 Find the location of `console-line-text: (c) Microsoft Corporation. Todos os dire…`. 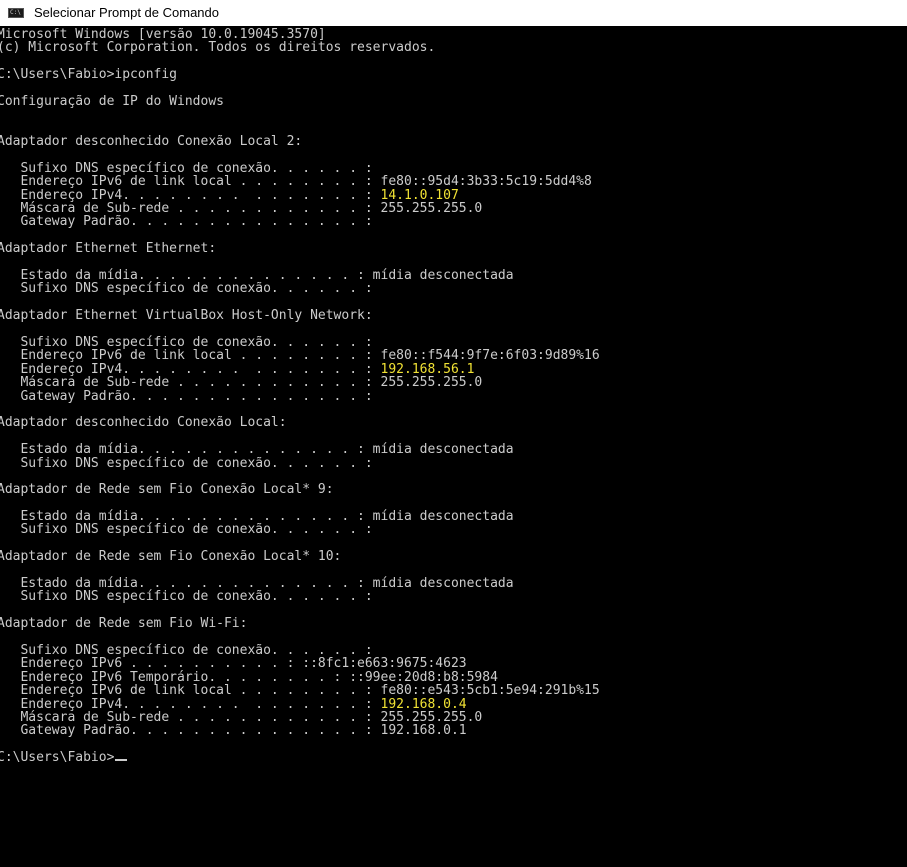

console-line-text: (c) Microsoft Corporation. Todos os dire… is located at coordinates (218, 48).